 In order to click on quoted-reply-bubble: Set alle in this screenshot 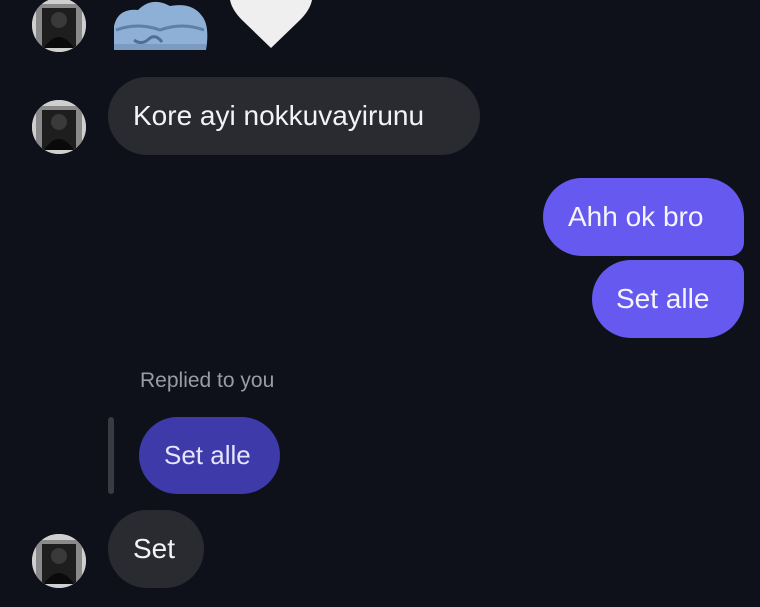, I will do `click(209, 455)`.